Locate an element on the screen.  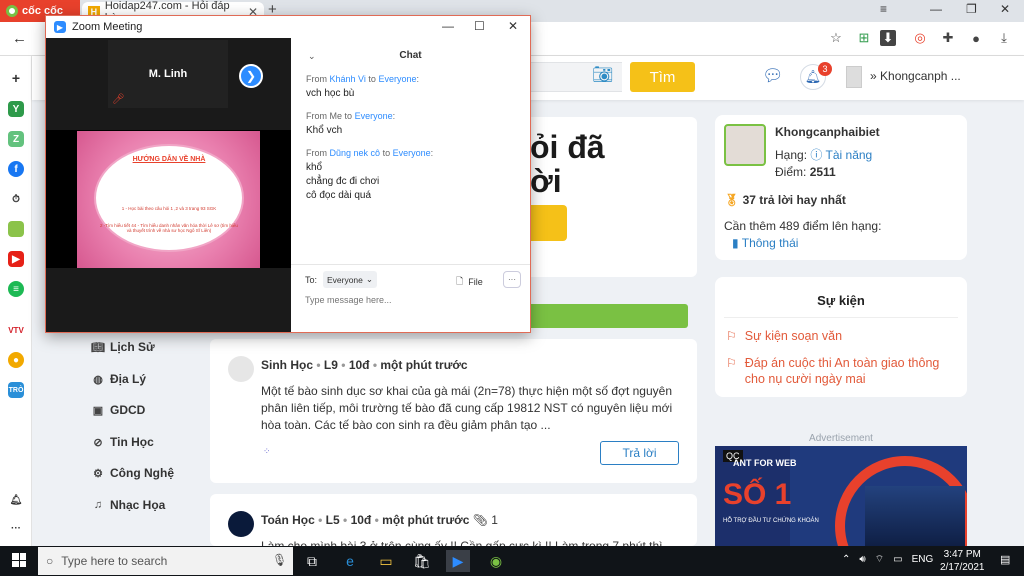
event-item: ⚐ Sự kiện soạn văn is located at coordinates (784, 336).